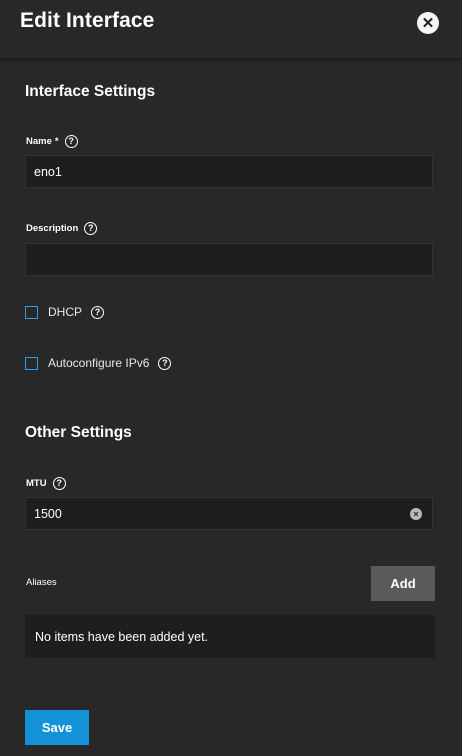 Image resolution: width=462 pixels, height=756 pixels. I want to click on add-alias-button: Add, so click(403, 583).